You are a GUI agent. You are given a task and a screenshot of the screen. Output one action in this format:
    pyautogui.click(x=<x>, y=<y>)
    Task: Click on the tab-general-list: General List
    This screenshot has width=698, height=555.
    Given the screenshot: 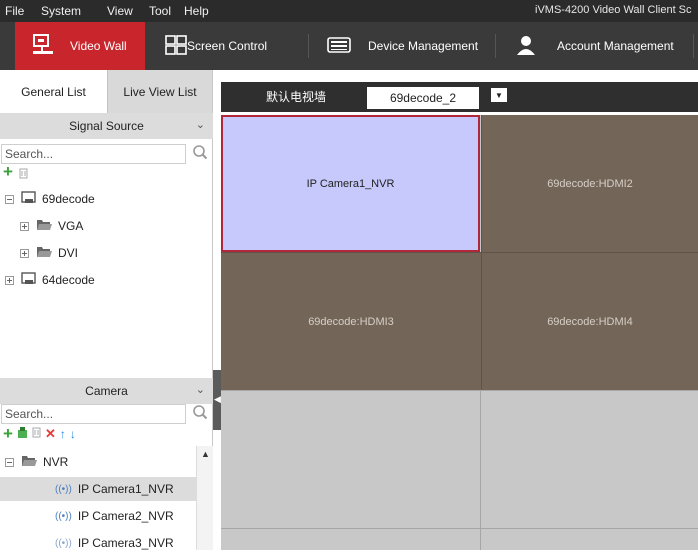 What is the action you would take?
    pyautogui.click(x=53, y=91)
    